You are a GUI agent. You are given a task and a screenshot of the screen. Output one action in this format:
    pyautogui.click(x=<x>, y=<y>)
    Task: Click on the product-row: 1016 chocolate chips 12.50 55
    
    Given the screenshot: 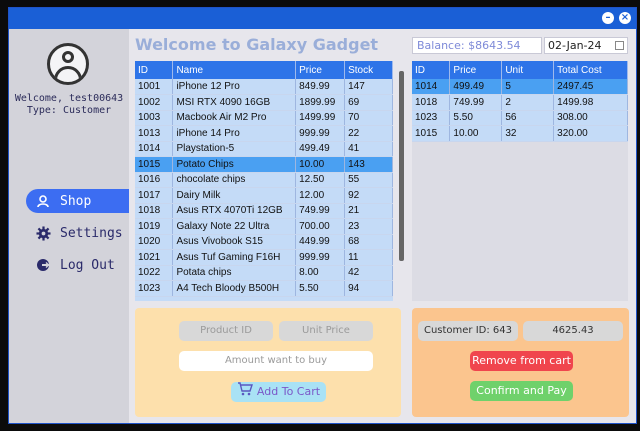 What is the action you would take?
    pyautogui.click(x=264, y=180)
    